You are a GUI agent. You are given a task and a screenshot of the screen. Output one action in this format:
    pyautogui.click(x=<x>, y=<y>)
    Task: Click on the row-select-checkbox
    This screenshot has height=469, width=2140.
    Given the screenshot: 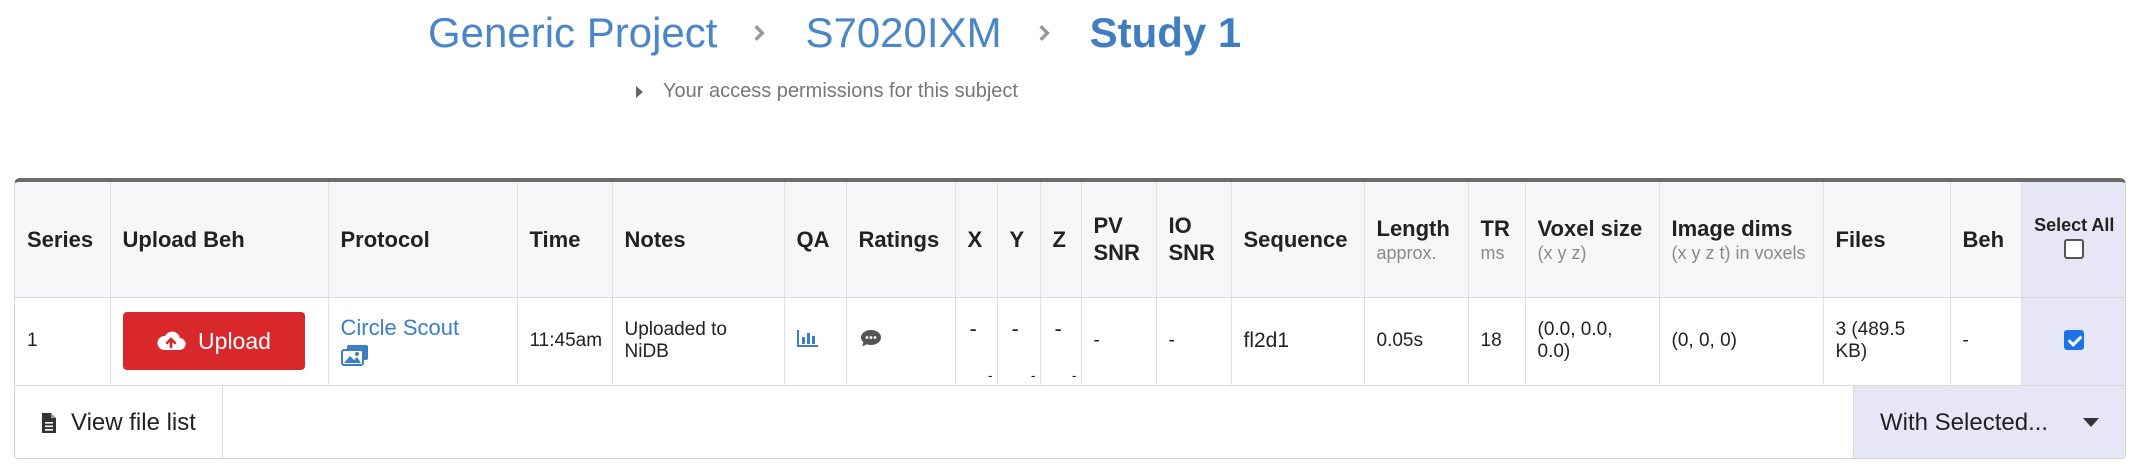 What is the action you would take?
    pyautogui.click(x=2074, y=340)
    